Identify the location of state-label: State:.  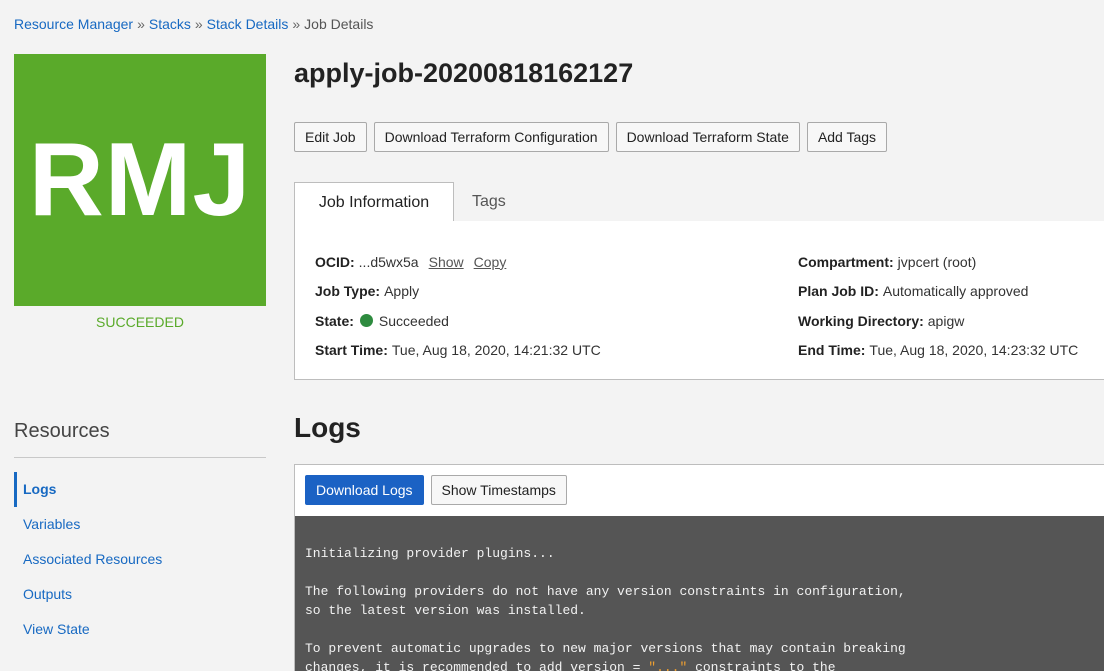
(334, 320).